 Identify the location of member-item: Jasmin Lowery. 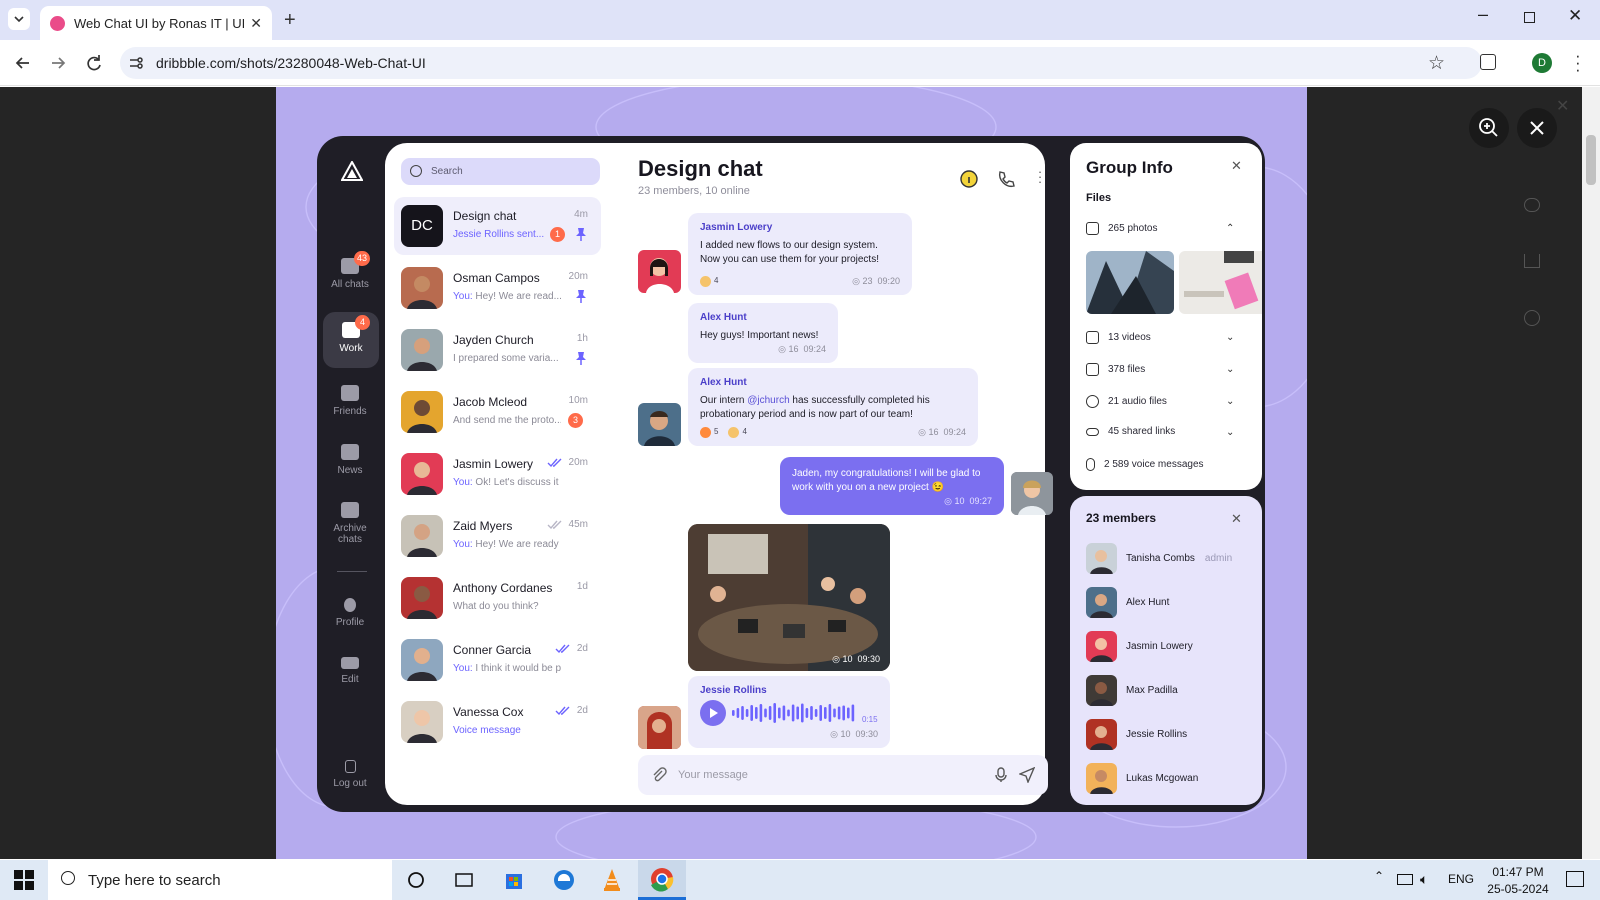
(1166, 646).